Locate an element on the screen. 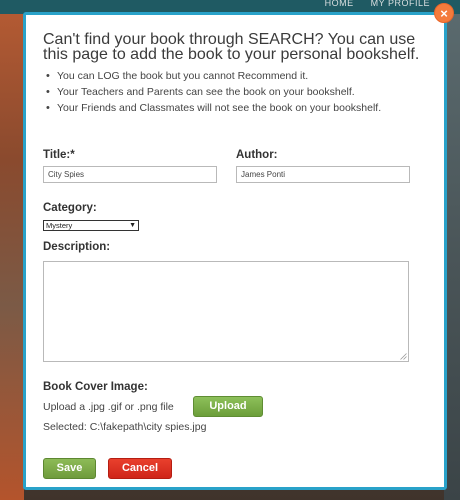 This screenshot has height=500, width=460. title-input is located at coordinates (130, 174).